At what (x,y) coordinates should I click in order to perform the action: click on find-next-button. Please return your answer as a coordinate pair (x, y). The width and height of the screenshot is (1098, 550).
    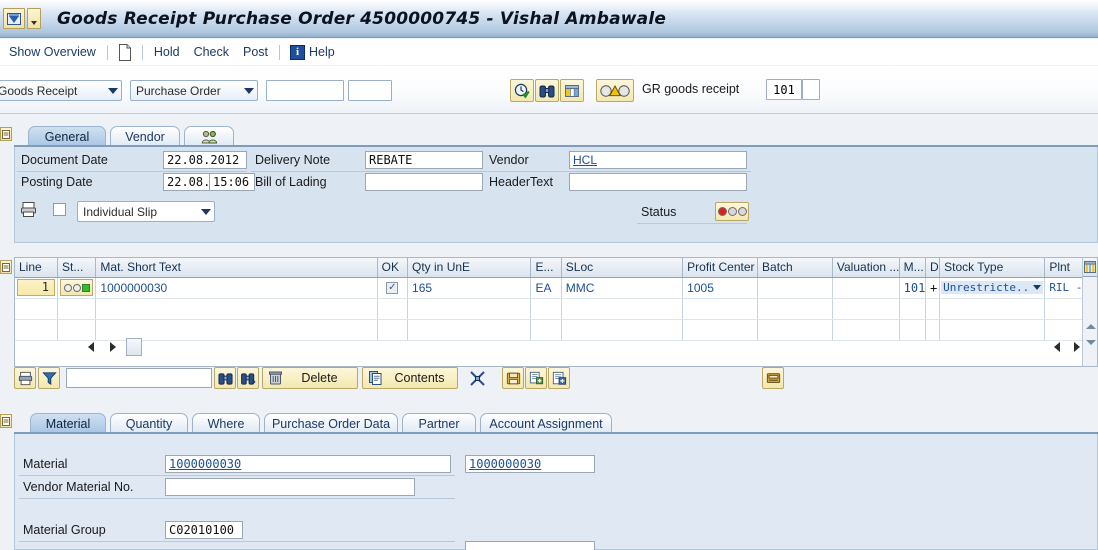
    Looking at the image, I should click on (248, 378).